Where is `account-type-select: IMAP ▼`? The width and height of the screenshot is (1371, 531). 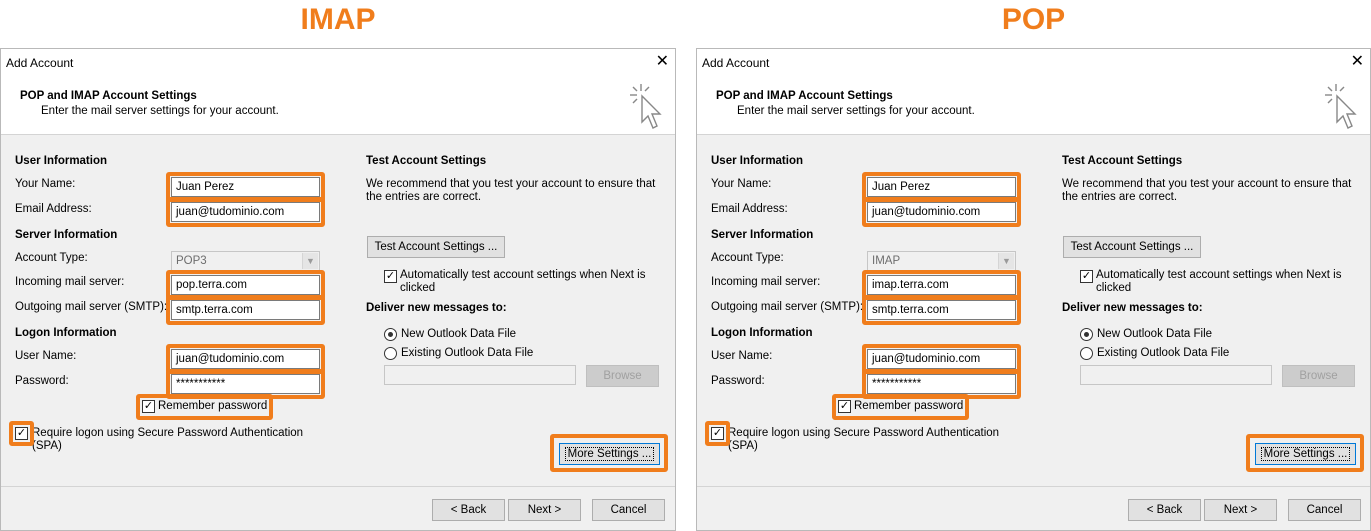 account-type-select: IMAP ▼ is located at coordinates (941, 261).